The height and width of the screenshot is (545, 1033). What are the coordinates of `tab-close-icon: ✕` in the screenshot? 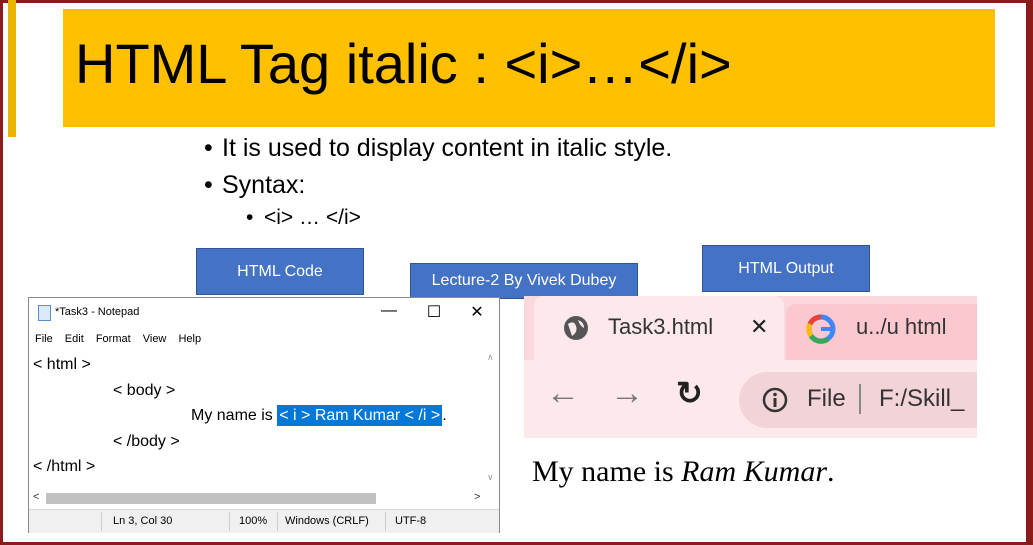 It's located at (759, 327).